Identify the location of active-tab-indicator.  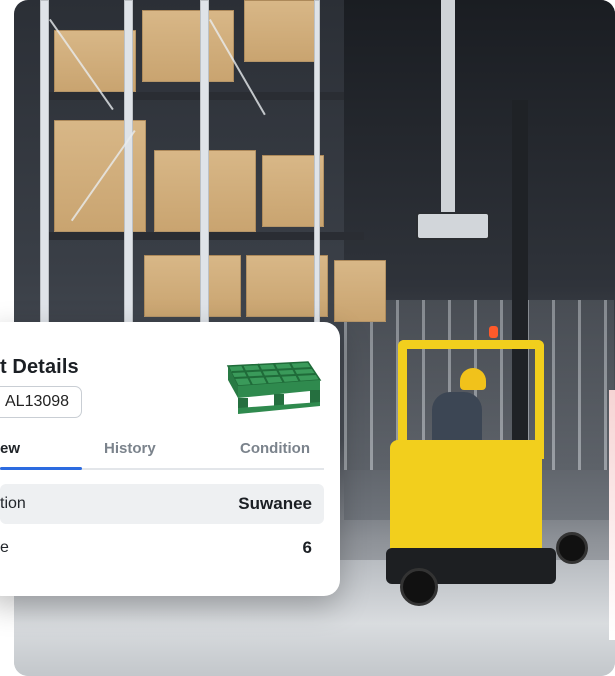
(41, 468).